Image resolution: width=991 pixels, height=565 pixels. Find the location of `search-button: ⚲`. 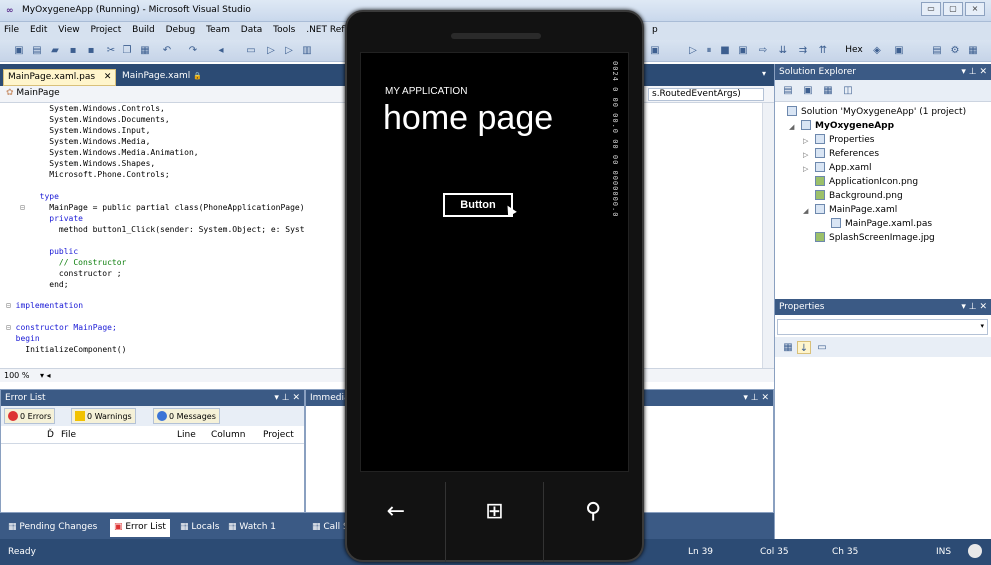

search-button: ⚲ is located at coordinates (592, 522).